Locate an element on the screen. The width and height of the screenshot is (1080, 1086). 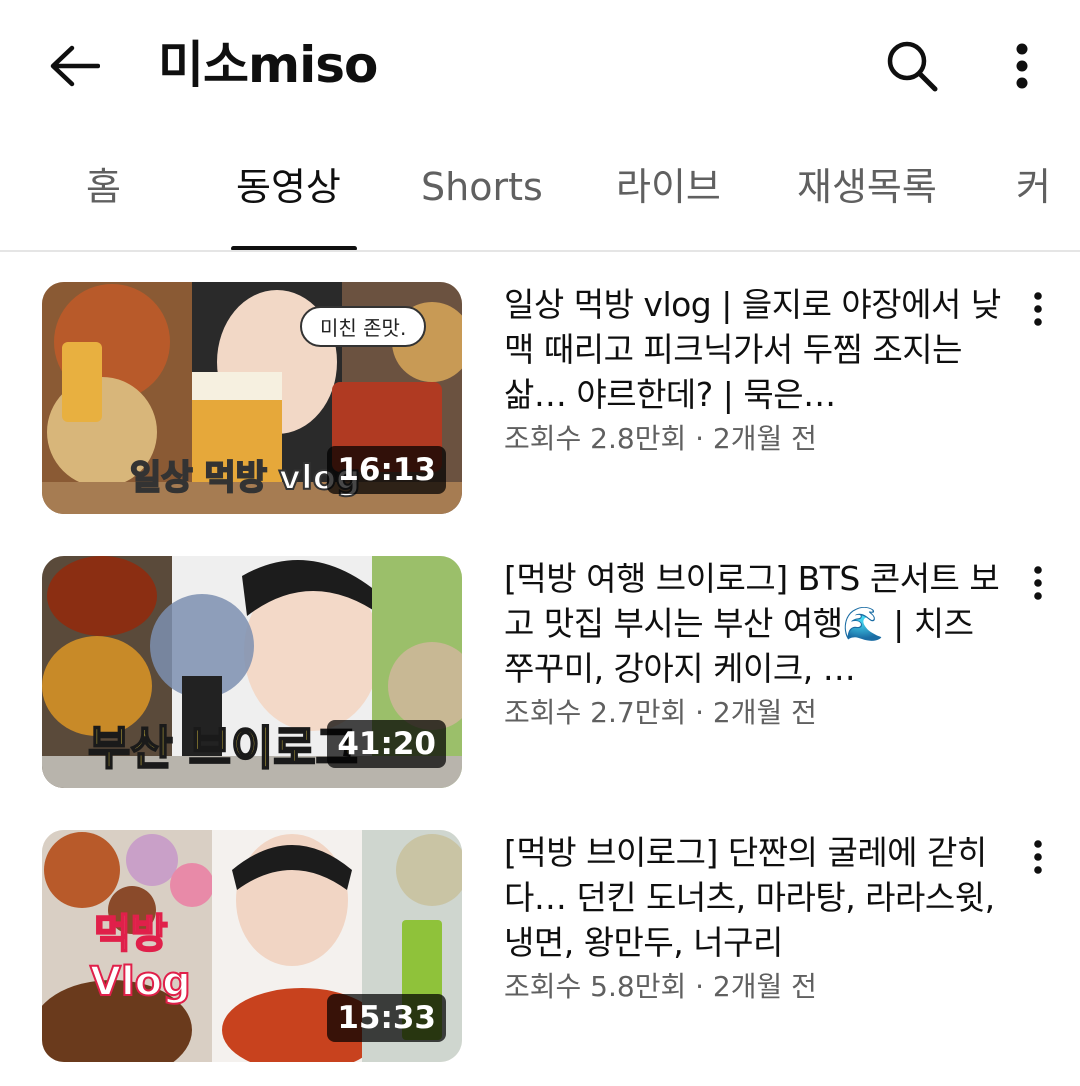
video-thumbnail: 미친 존맛. 일상 먹방 vlog 16:13 is located at coordinates (252, 398).